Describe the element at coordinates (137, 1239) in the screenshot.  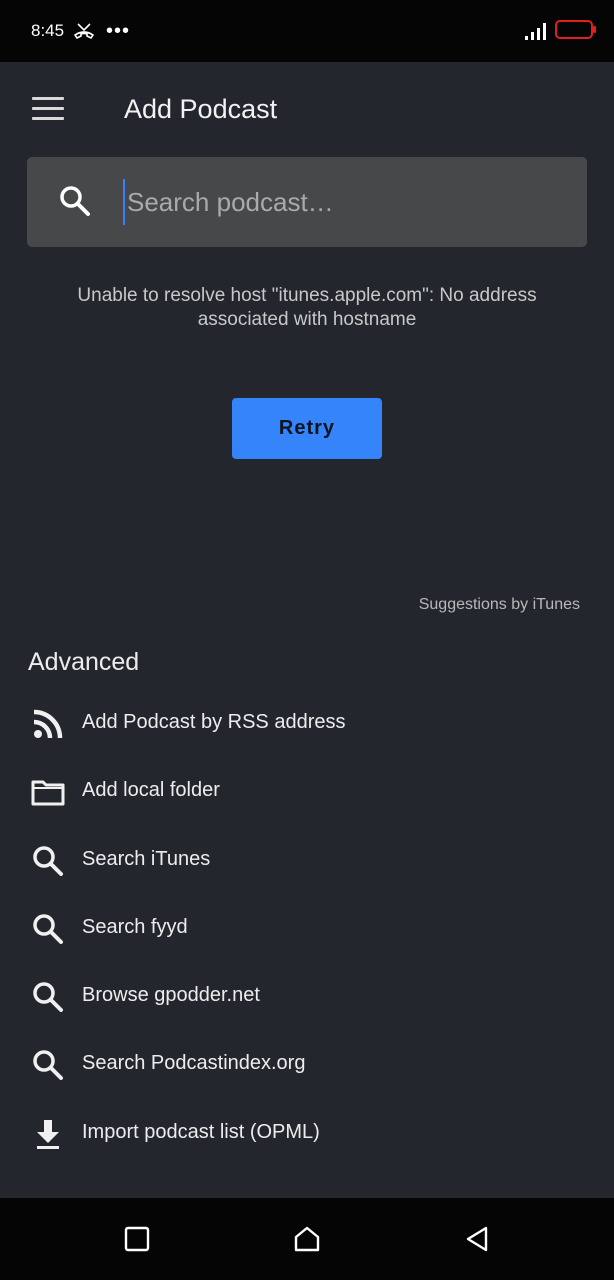
I see `recent-apps-icon` at that location.